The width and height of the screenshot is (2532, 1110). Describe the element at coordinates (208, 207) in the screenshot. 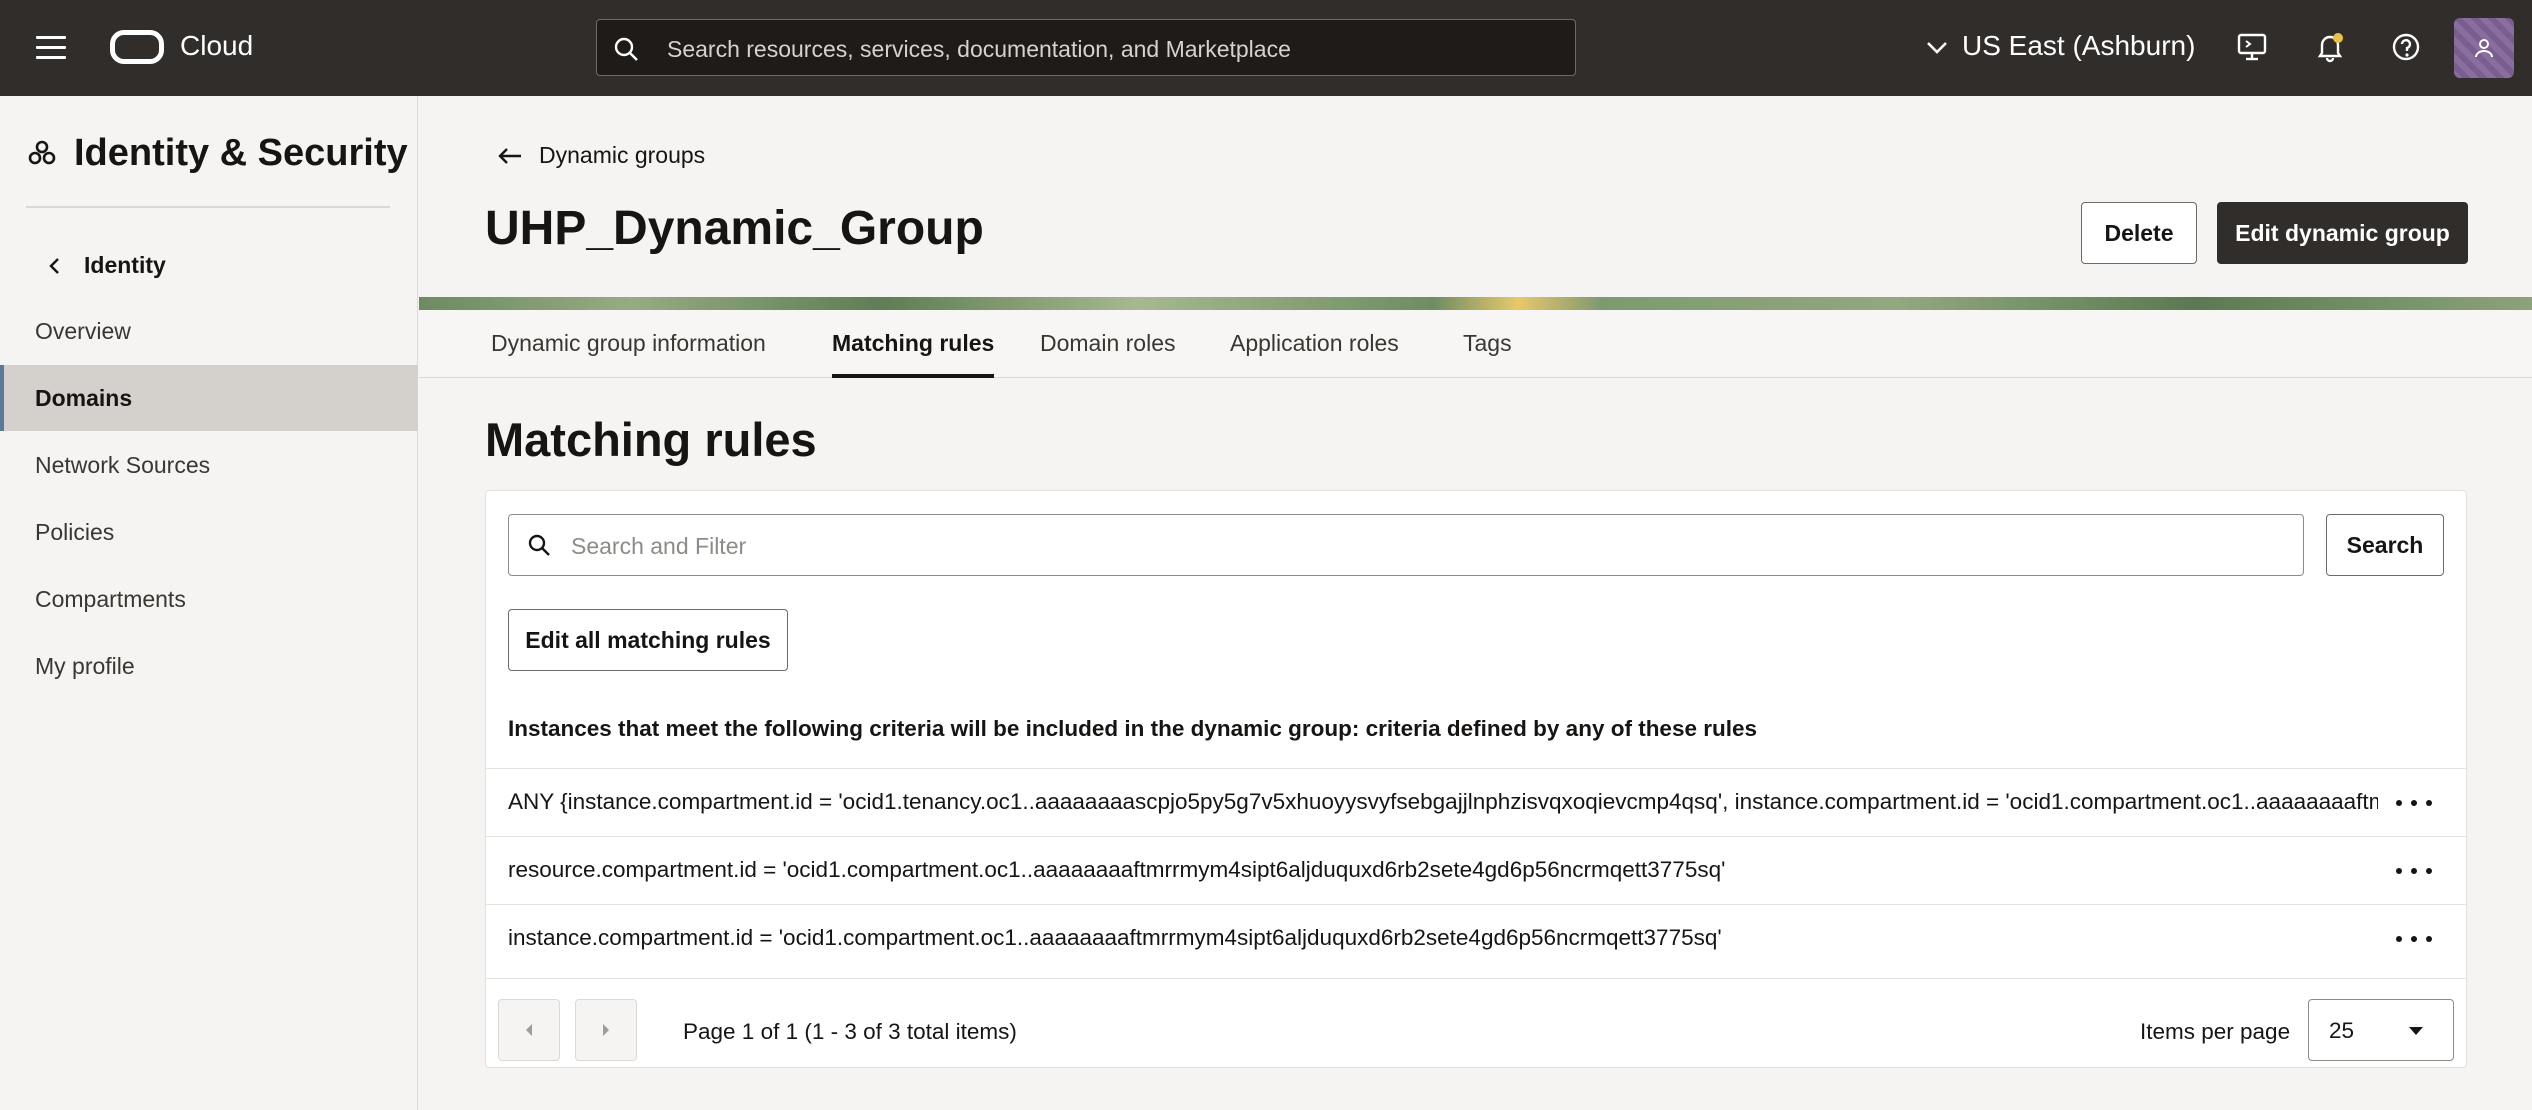

I see `sidebar-divider` at that location.